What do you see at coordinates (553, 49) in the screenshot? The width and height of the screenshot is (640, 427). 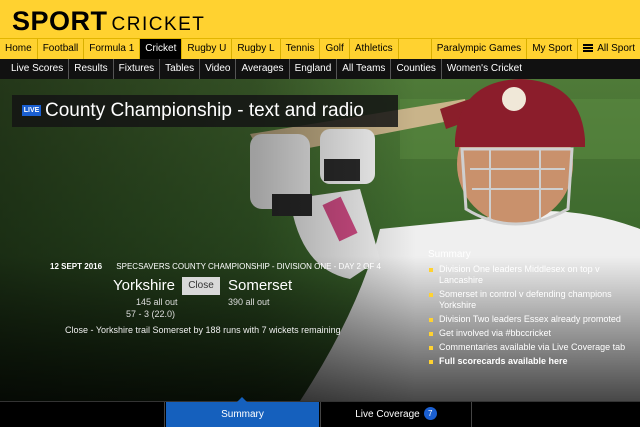 I see `nav-my-sport: My Sport` at bounding box center [553, 49].